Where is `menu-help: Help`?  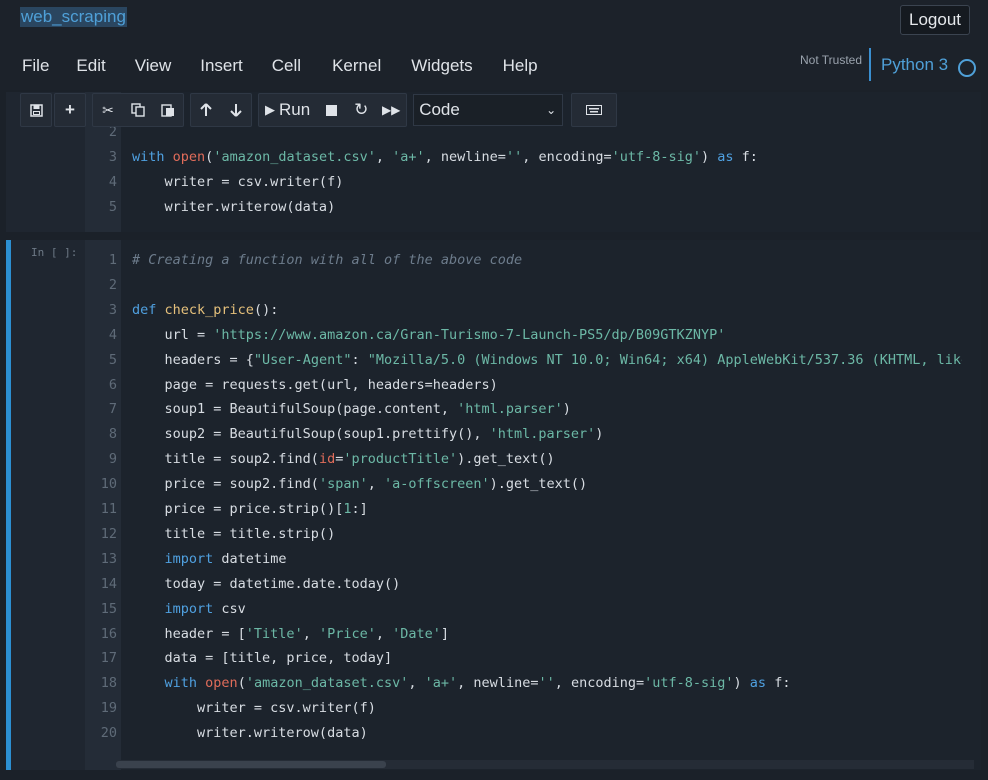
menu-help: Help is located at coordinates (520, 67).